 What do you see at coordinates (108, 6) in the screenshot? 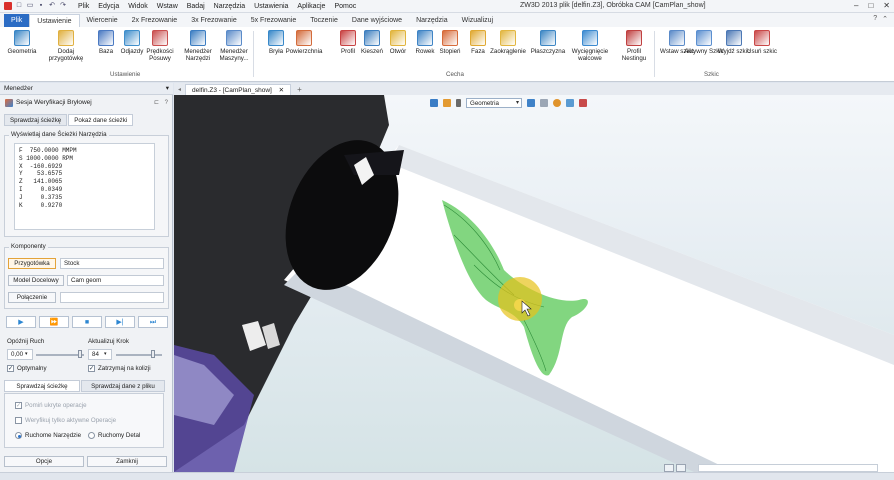
I see `menu-edycja: Edycja` at bounding box center [108, 6].